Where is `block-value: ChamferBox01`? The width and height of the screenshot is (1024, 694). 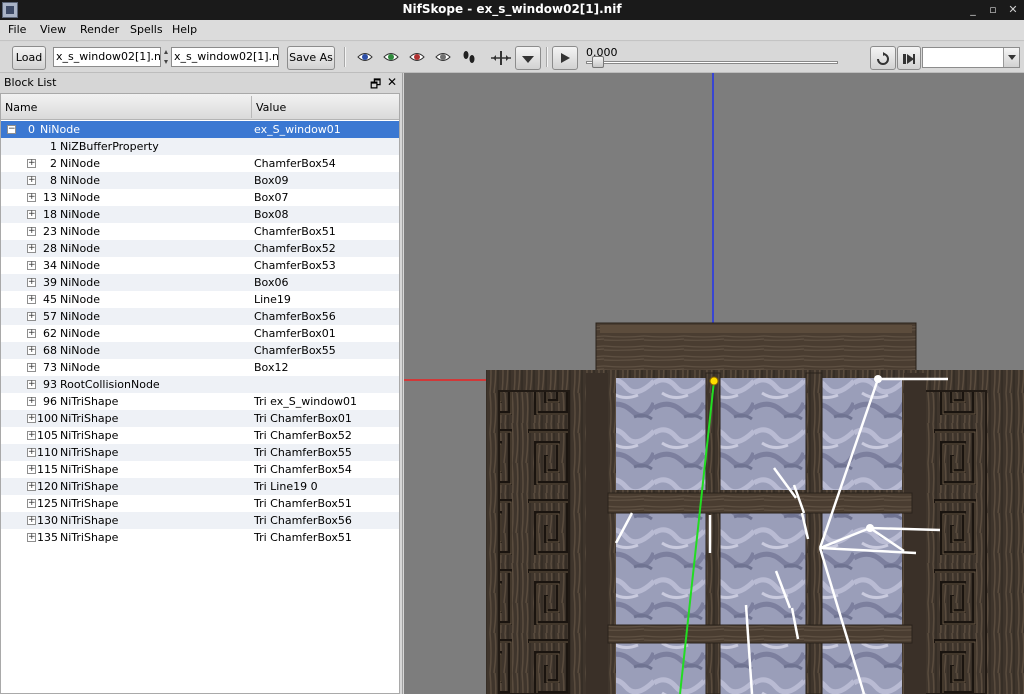
block-value: ChamferBox01 is located at coordinates (295, 333).